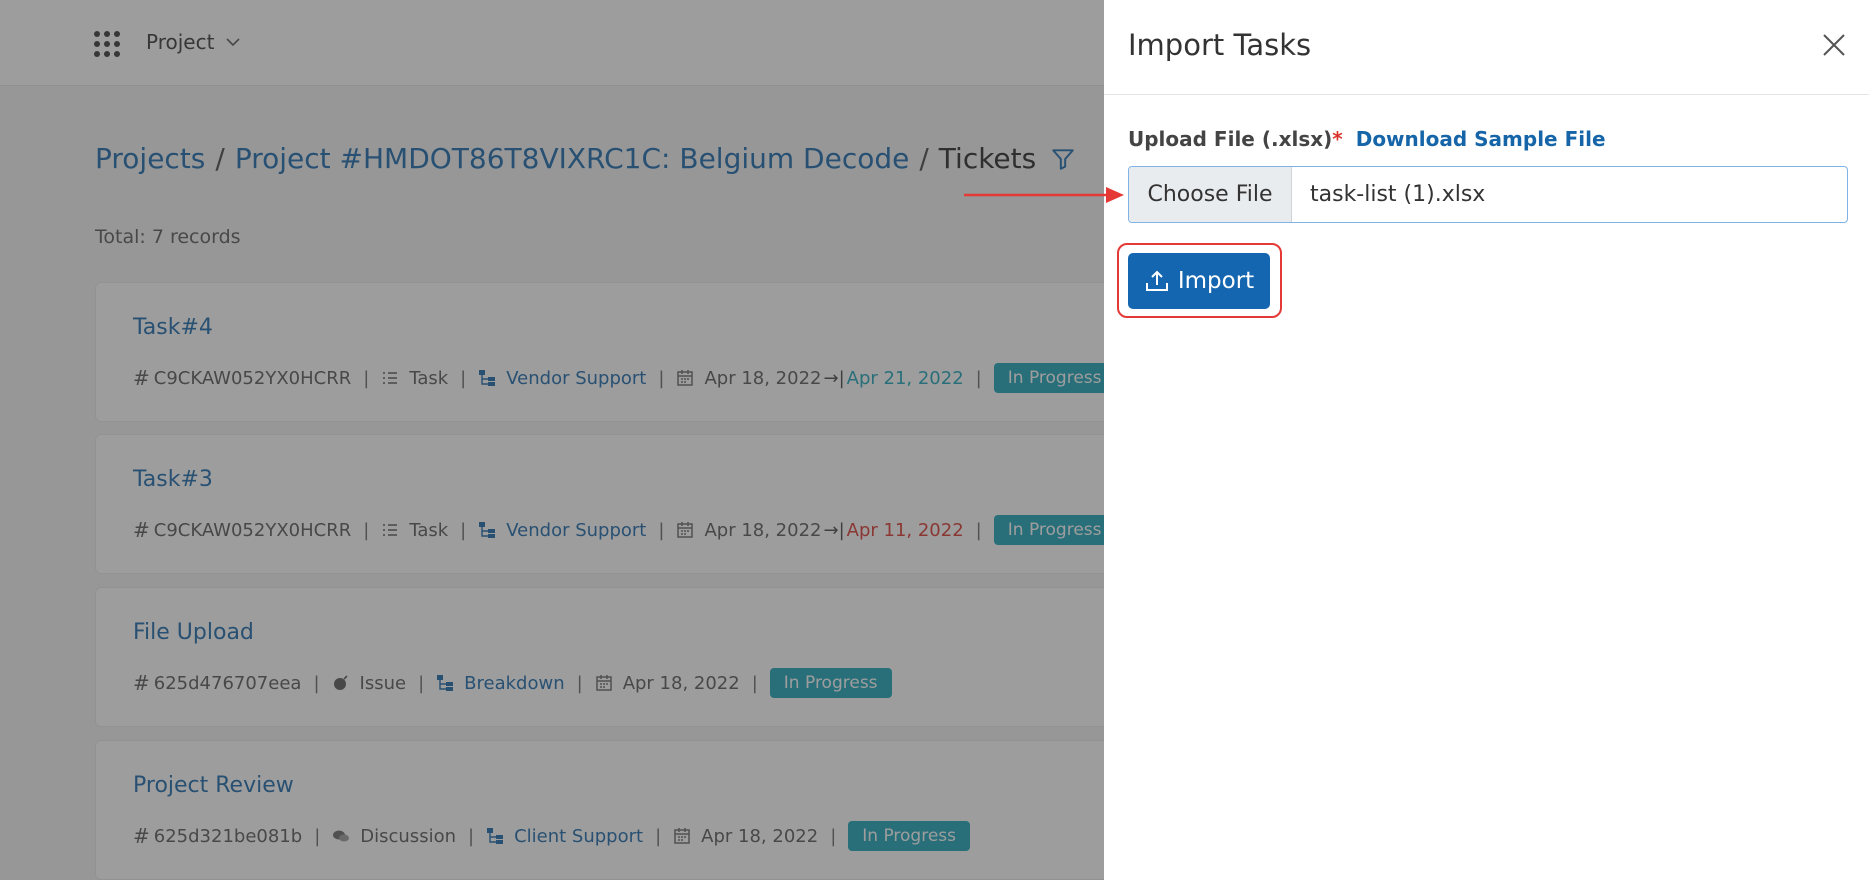  I want to click on annotation-arrow-icon, so click(1044, 195).